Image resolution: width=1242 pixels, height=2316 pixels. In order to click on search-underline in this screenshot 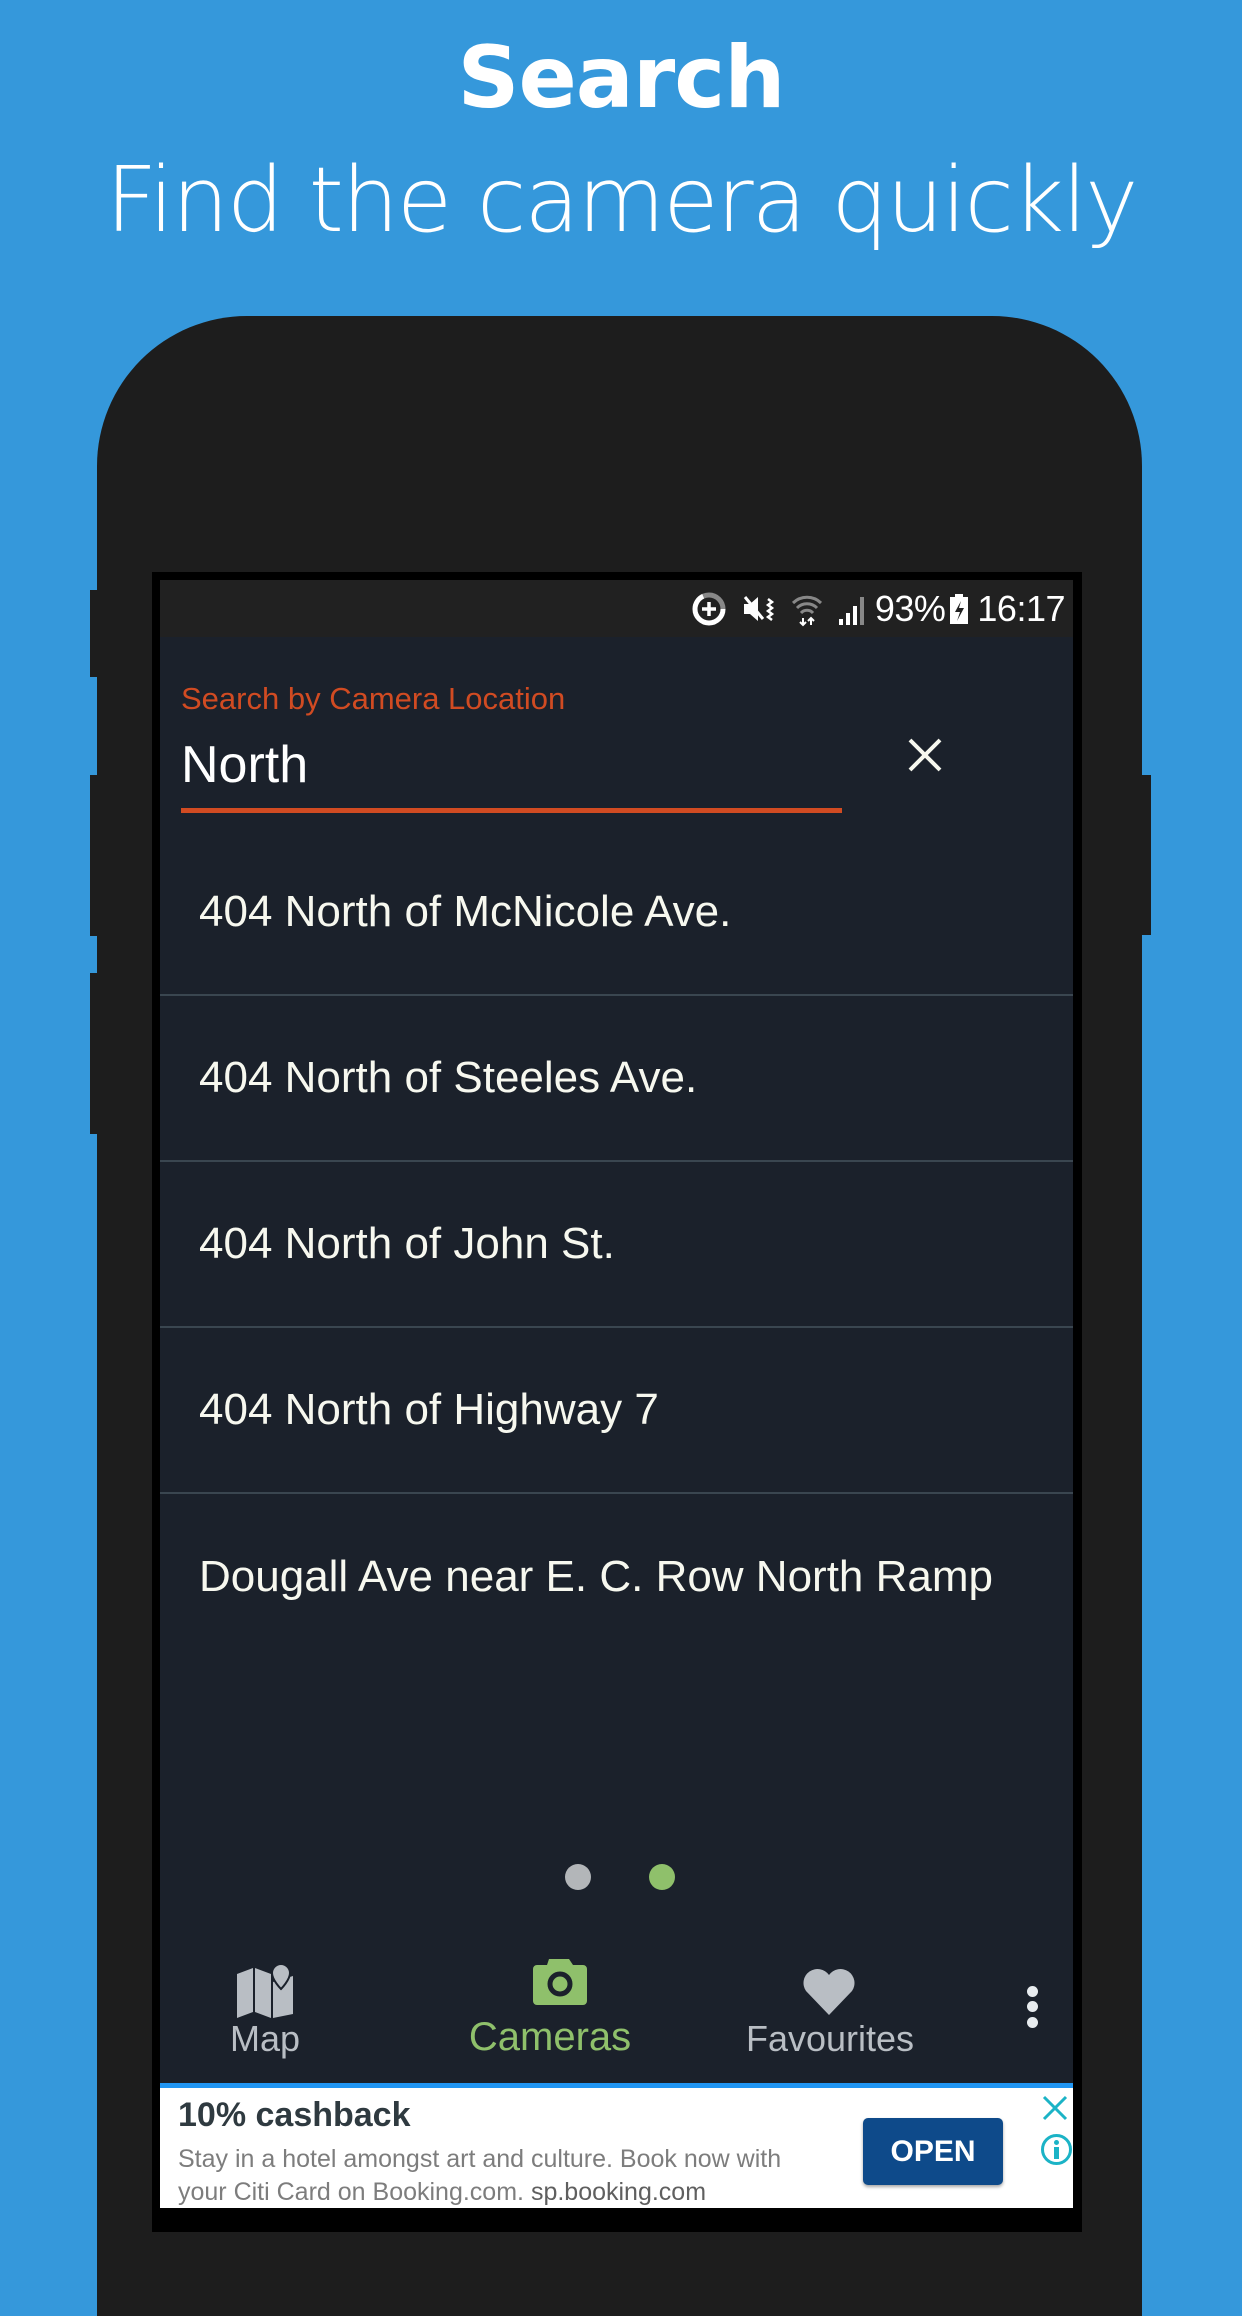, I will do `click(511, 810)`.